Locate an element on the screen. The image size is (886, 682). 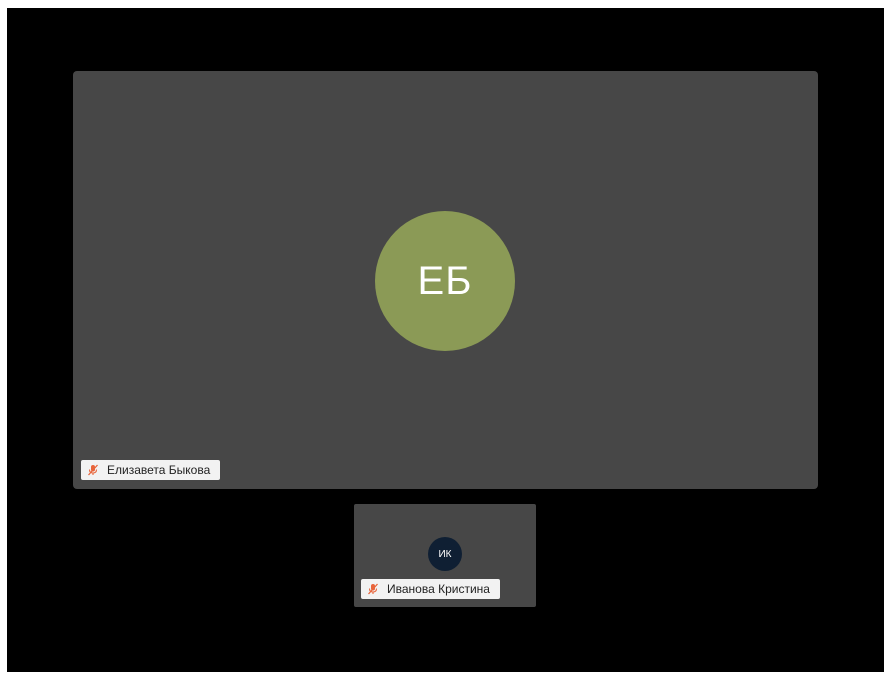
avatar: ЕБ is located at coordinates (445, 281).